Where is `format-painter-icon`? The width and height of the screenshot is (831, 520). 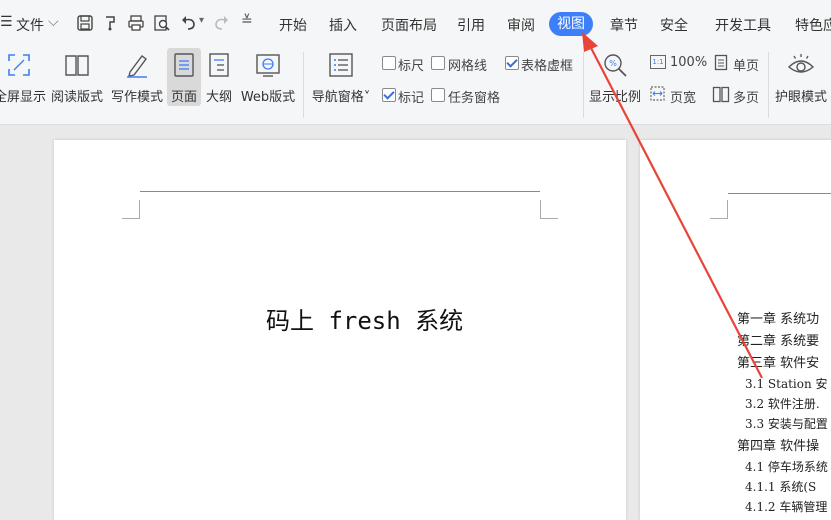 format-painter-icon is located at coordinates (111, 23).